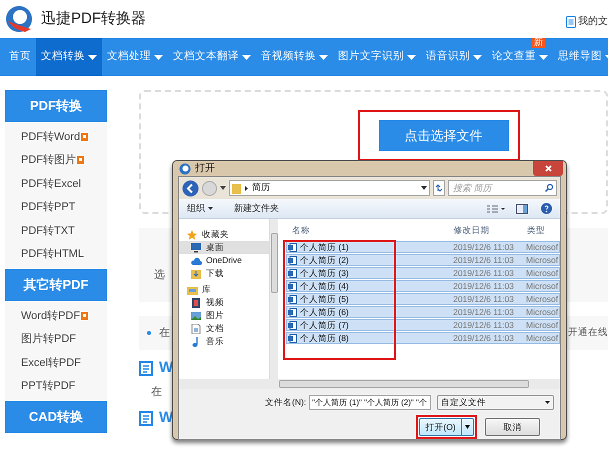 The width and height of the screenshot is (608, 450). Describe the element at coordinates (196, 261) in the screenshot. I see `cloud-icon` at that location.